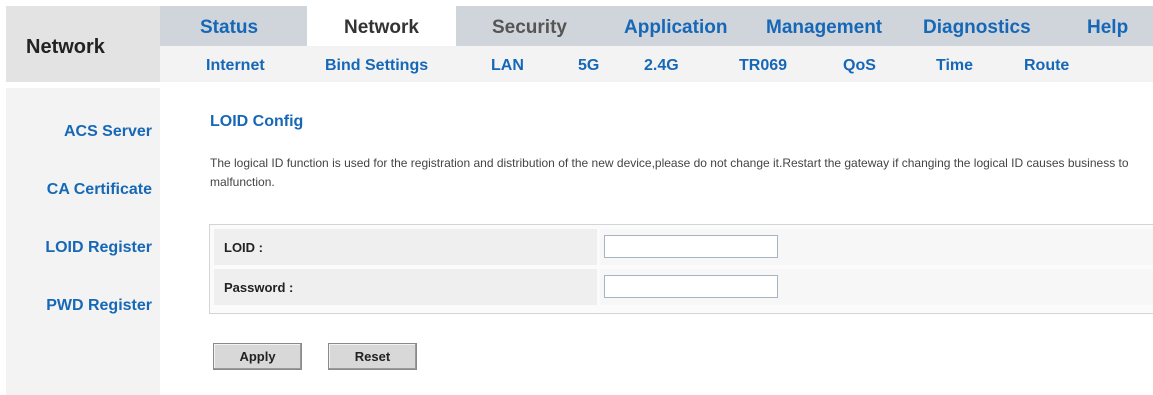  Describe the element at coordinates (65, 47) in the screenshot. I see `section-title: Network` at that location.